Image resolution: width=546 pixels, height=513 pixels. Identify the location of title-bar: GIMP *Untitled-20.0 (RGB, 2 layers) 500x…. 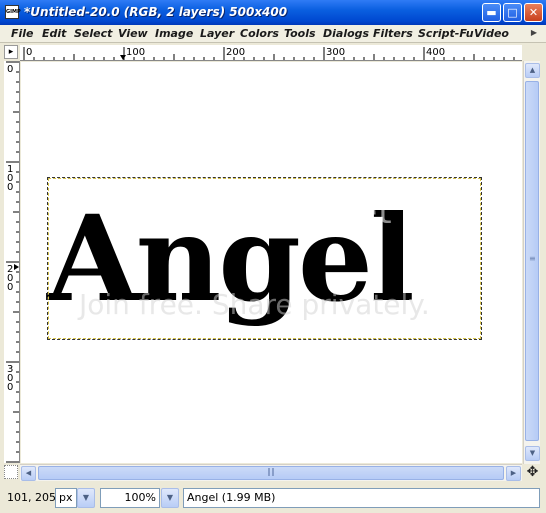
(273, 12).